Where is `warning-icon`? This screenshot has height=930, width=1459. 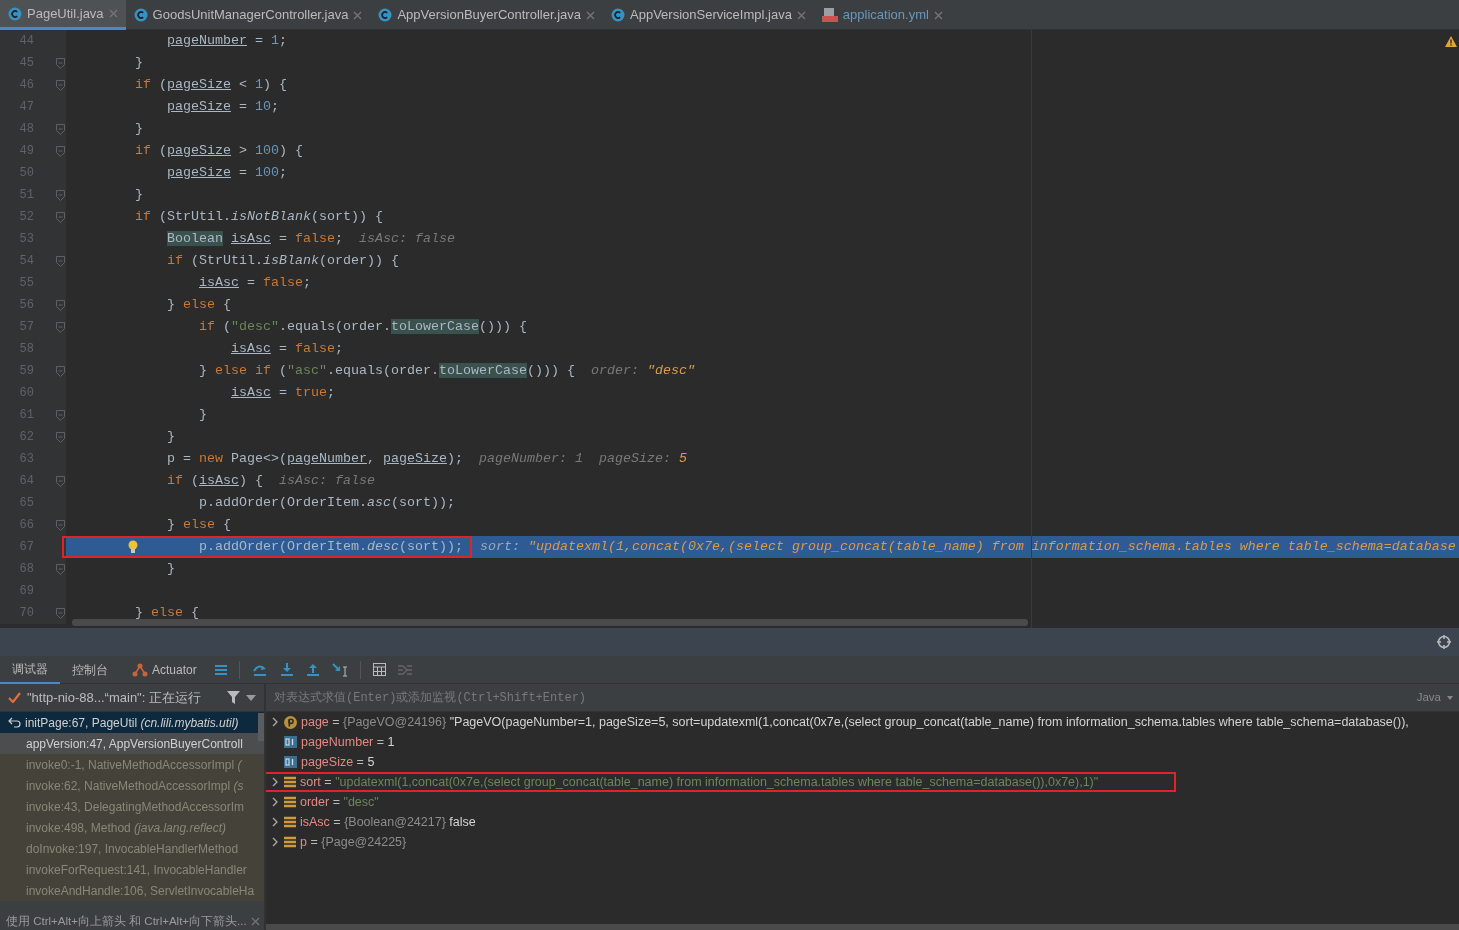 warning-icon is located at coordinates (1451, 41).